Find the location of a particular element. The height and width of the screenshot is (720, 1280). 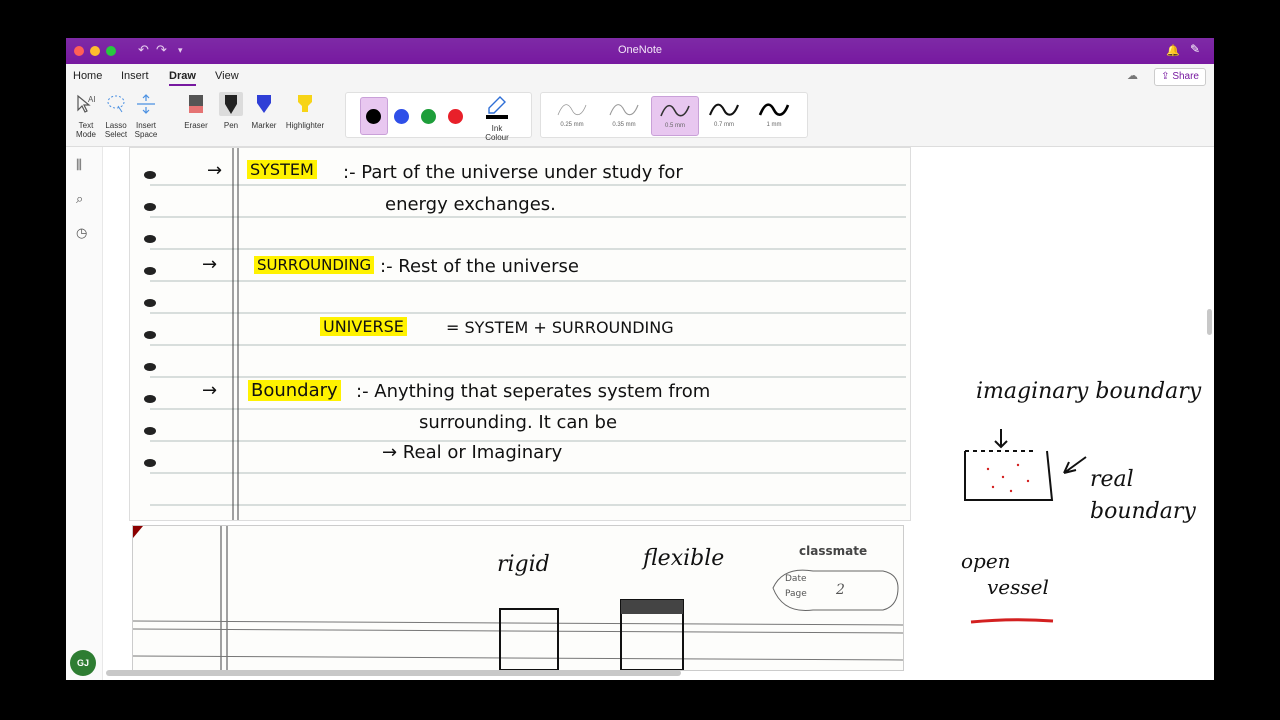

blue-pen-swatch is located at coordinates (401, 116).